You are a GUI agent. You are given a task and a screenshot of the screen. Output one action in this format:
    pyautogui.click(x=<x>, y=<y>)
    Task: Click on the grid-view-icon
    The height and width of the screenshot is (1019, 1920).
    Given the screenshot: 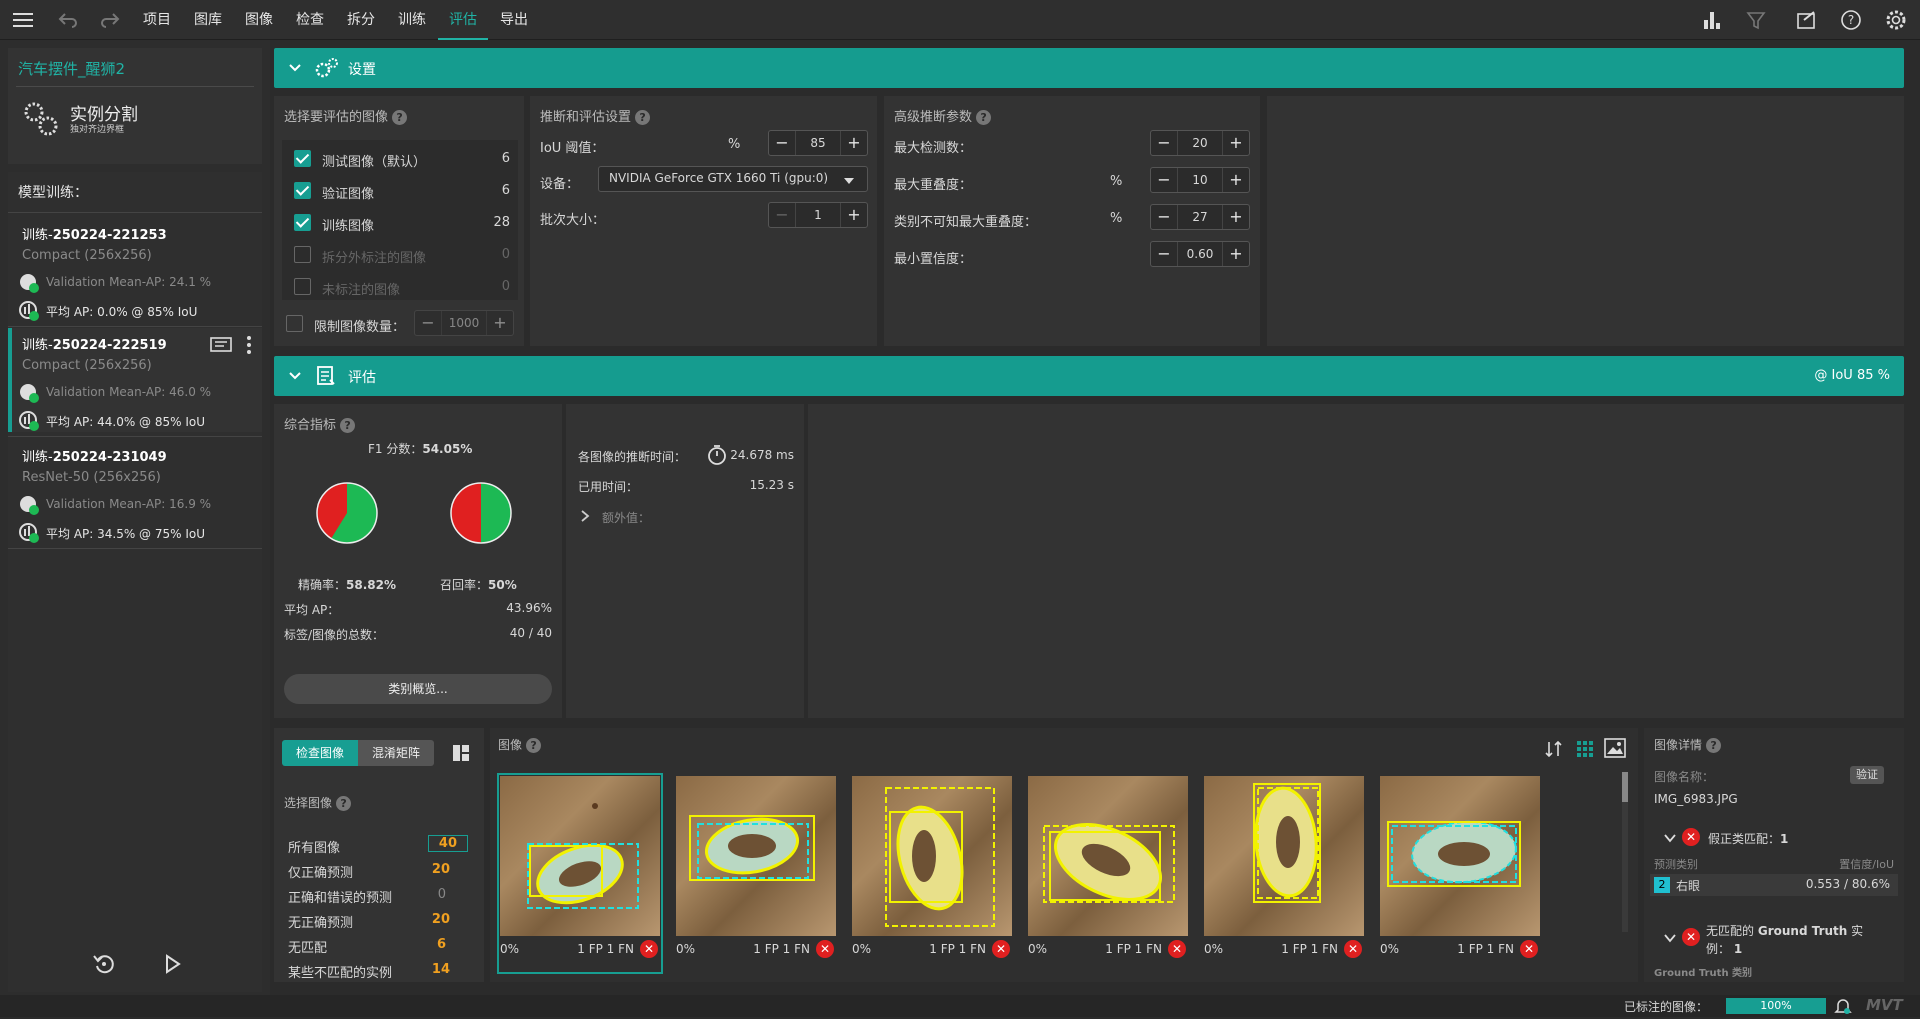 What is the action you would take?
    pyautogui.click(x=1585, y=751)
    